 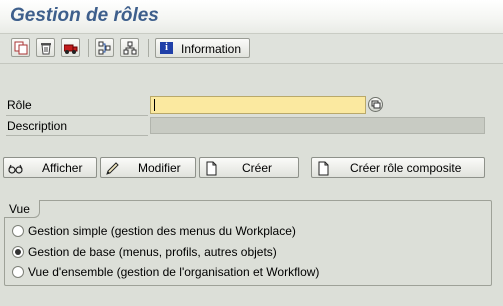 What do you see at coordinates (257, 168) in the screenshot?
I see `create-label: Créer` at bounding box center [257, 168].